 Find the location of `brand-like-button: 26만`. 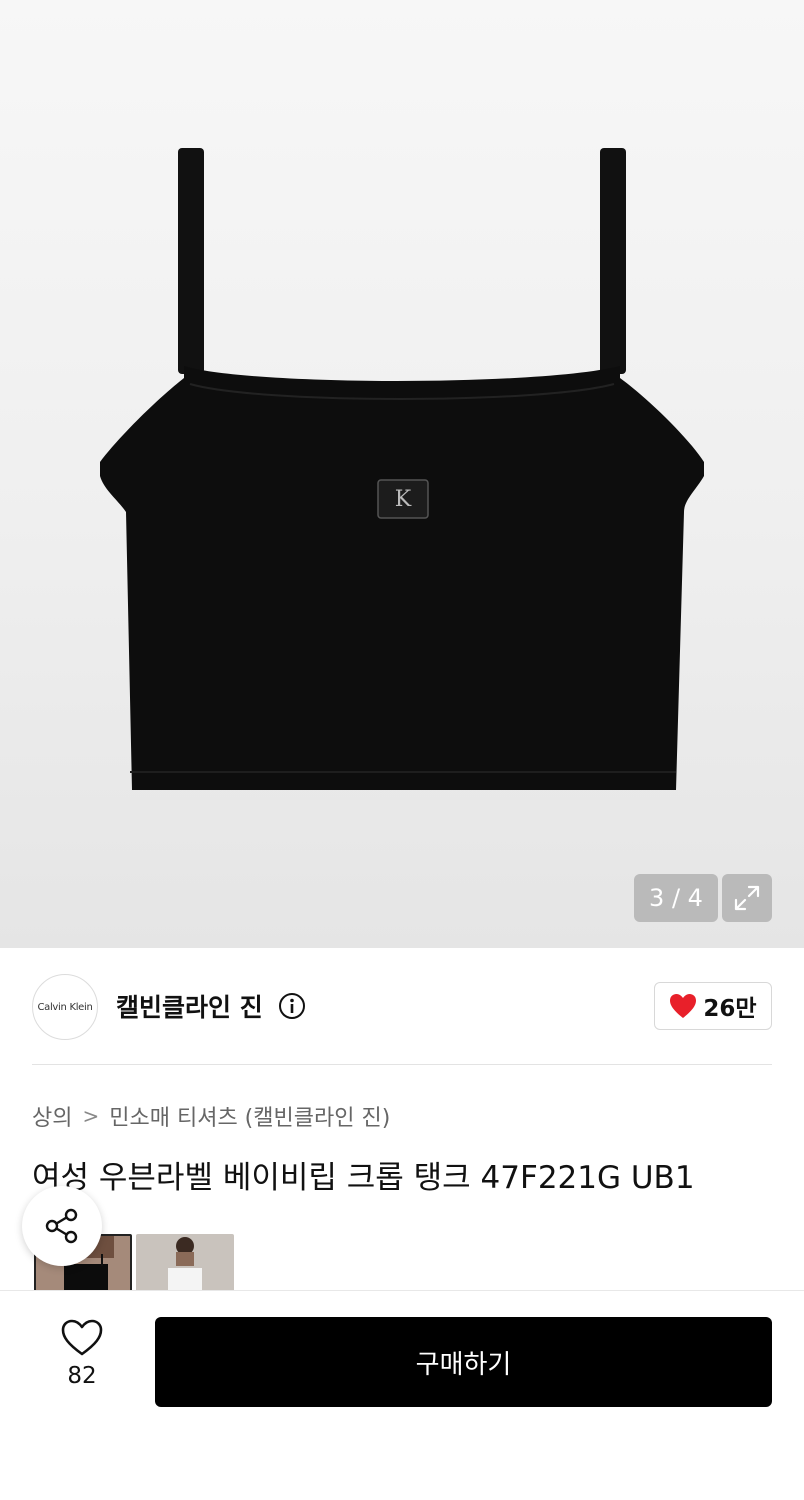

brand-like-button: 26만 is located at coordinates (713, 1006).